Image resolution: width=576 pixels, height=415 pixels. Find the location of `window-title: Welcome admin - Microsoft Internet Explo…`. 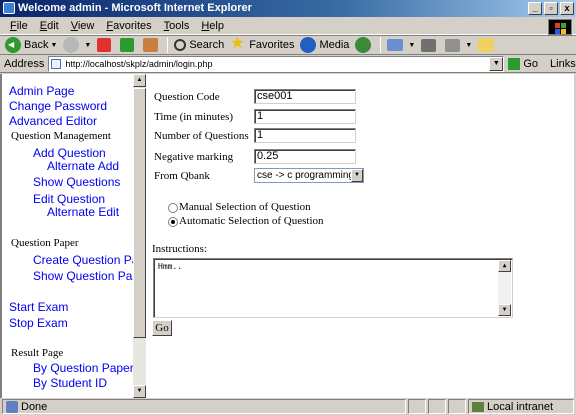

window-title: Welcome admin - Microsoft Internet Explo… is located at coordinates (135, 8).